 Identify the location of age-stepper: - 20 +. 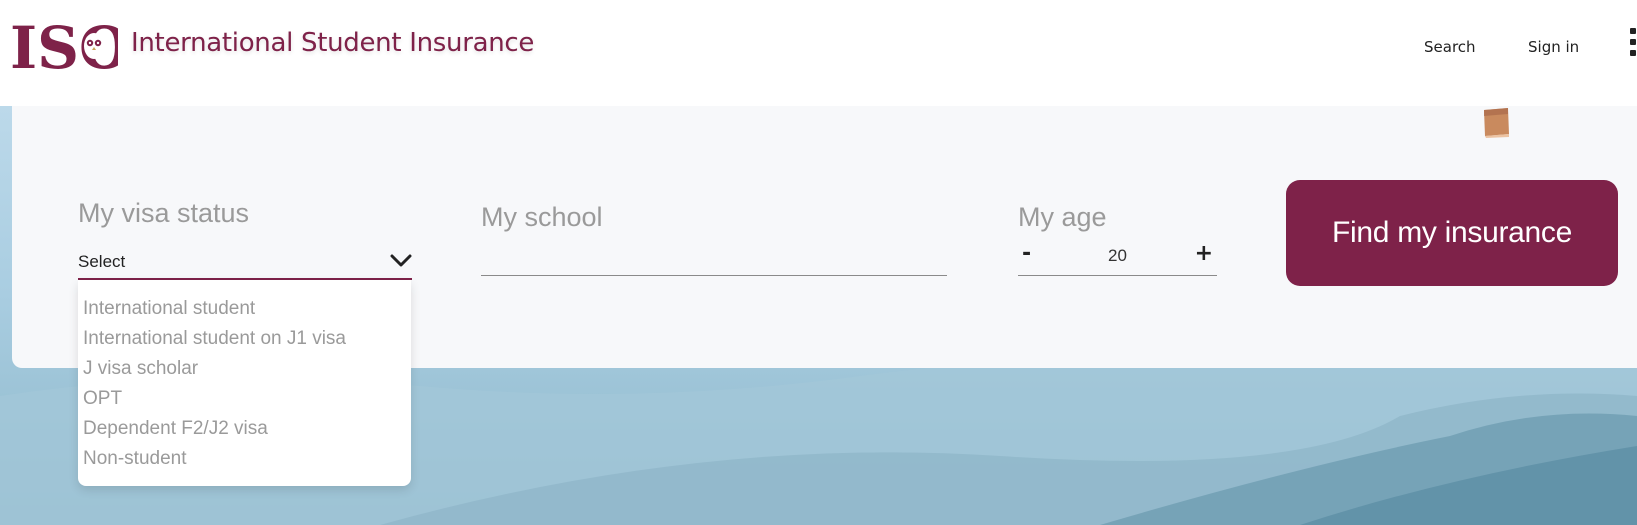
(1117, 257).